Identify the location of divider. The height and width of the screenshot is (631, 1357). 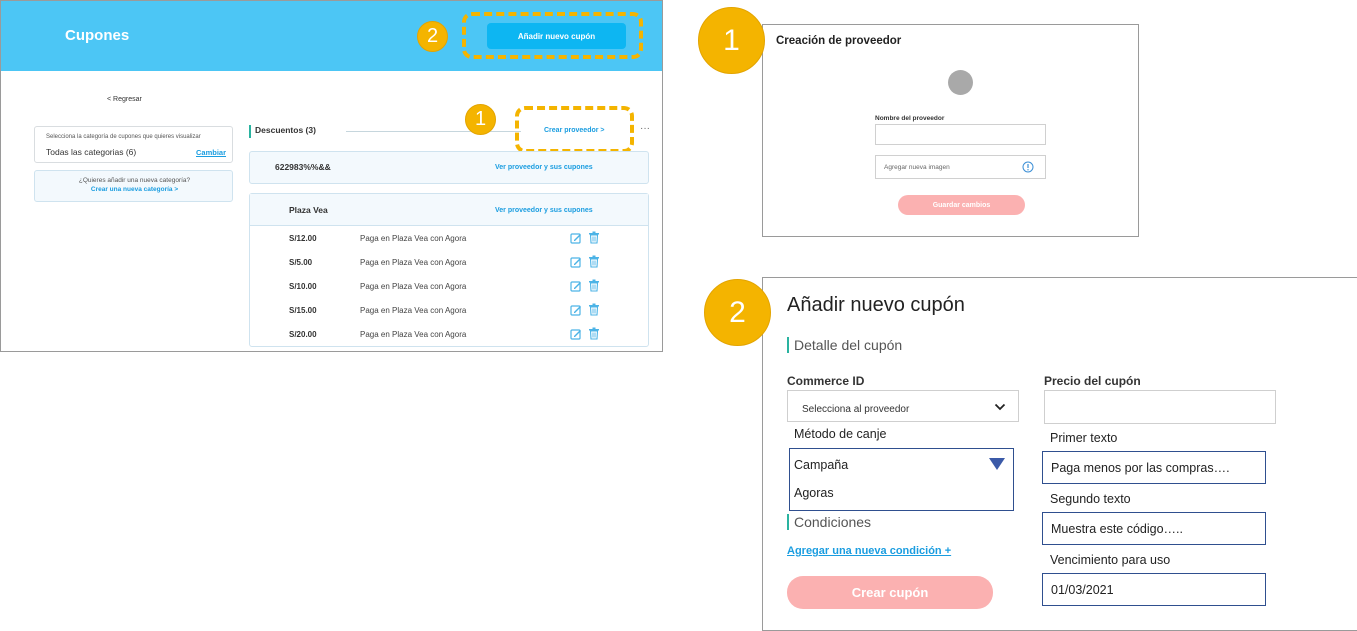
(433, 131).